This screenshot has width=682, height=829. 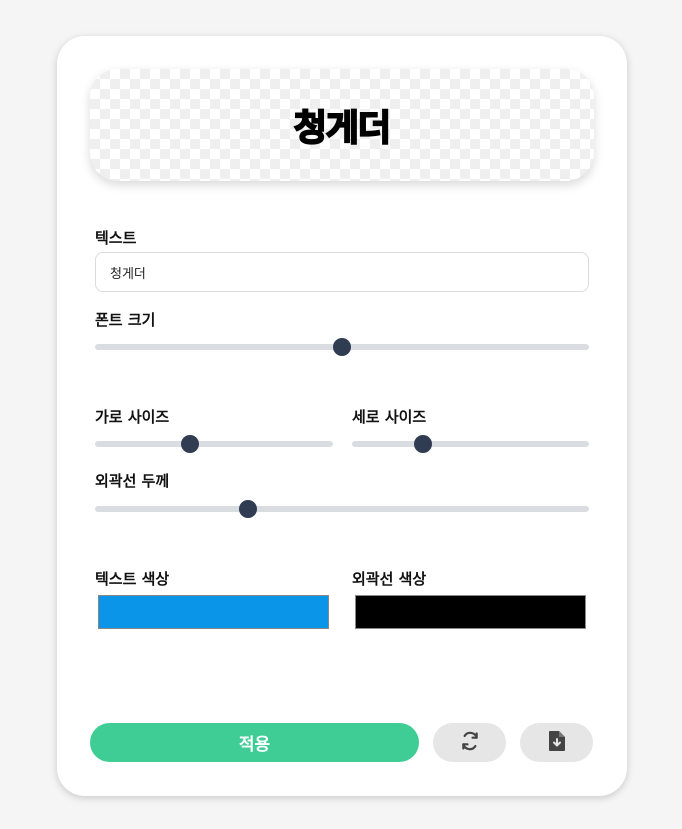 What do you see at coordinates (132, 481) in the screenshot?
I see `stroke-width-label: 외곽선 두께` at bounding box center [132, 481].